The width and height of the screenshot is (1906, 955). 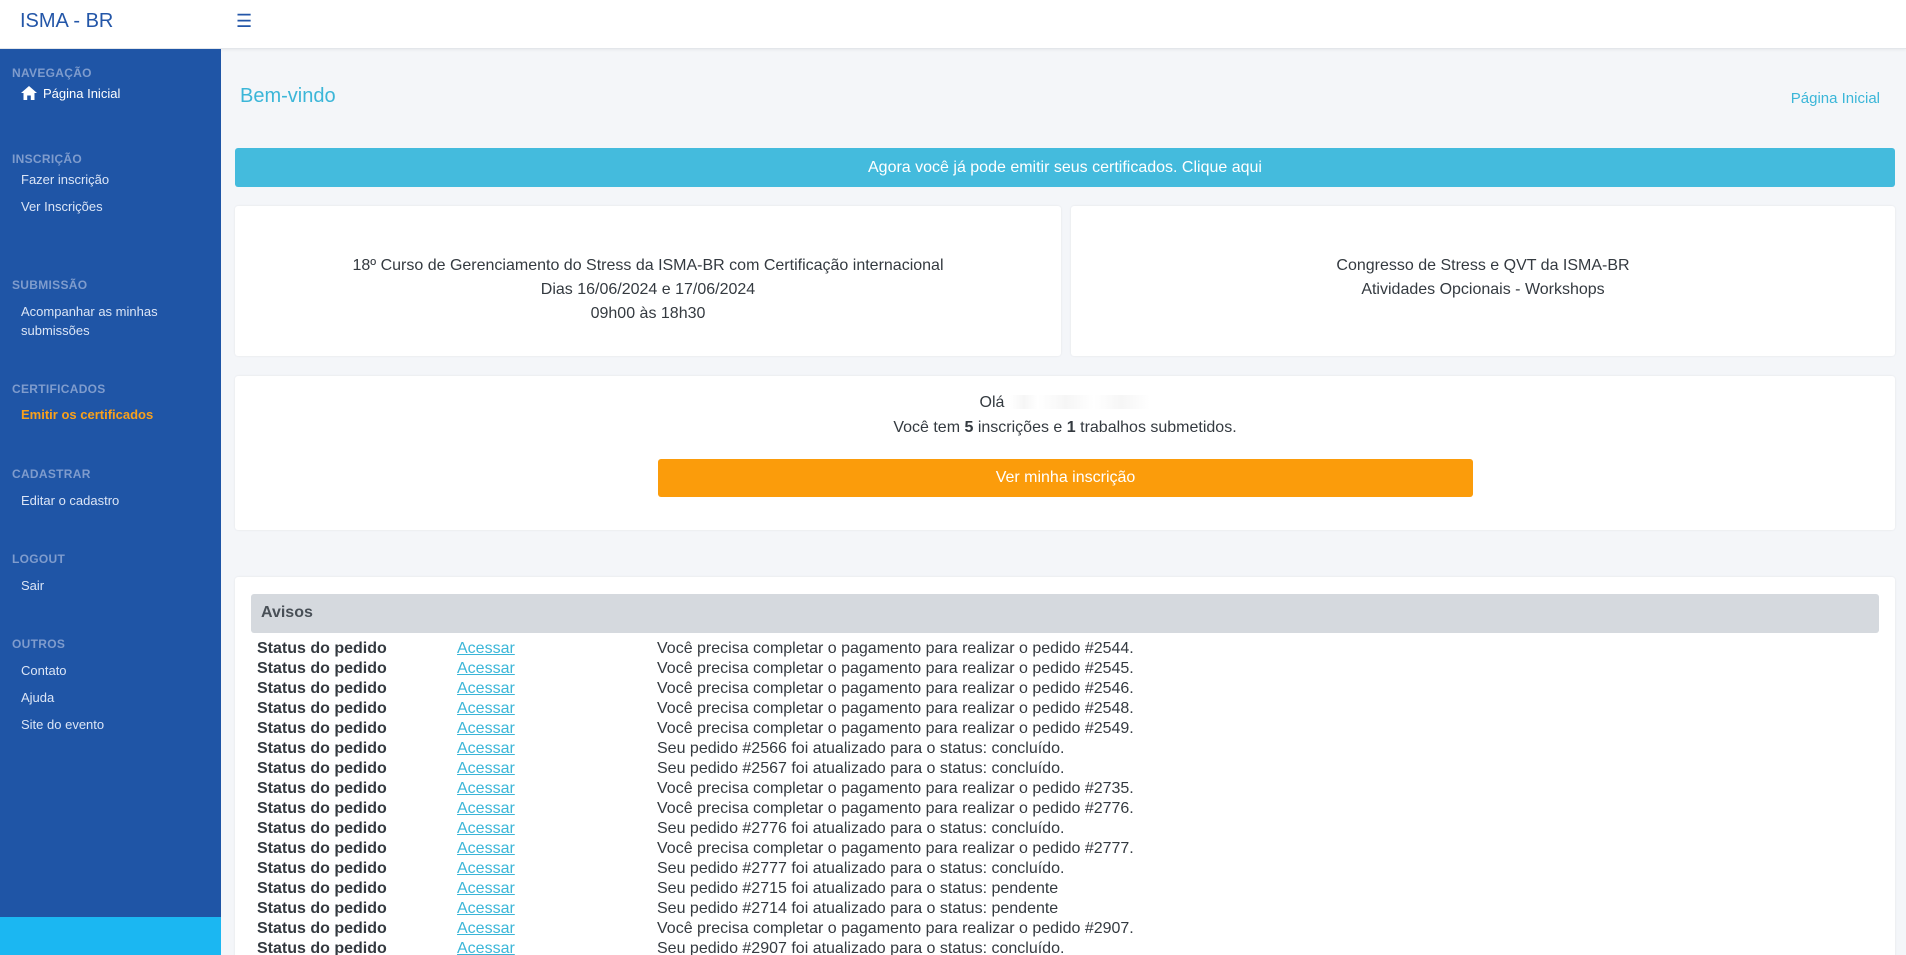 I want to click on sidebar-heading-submissao: SUBMISSÃO, so click(x=50, y=285).